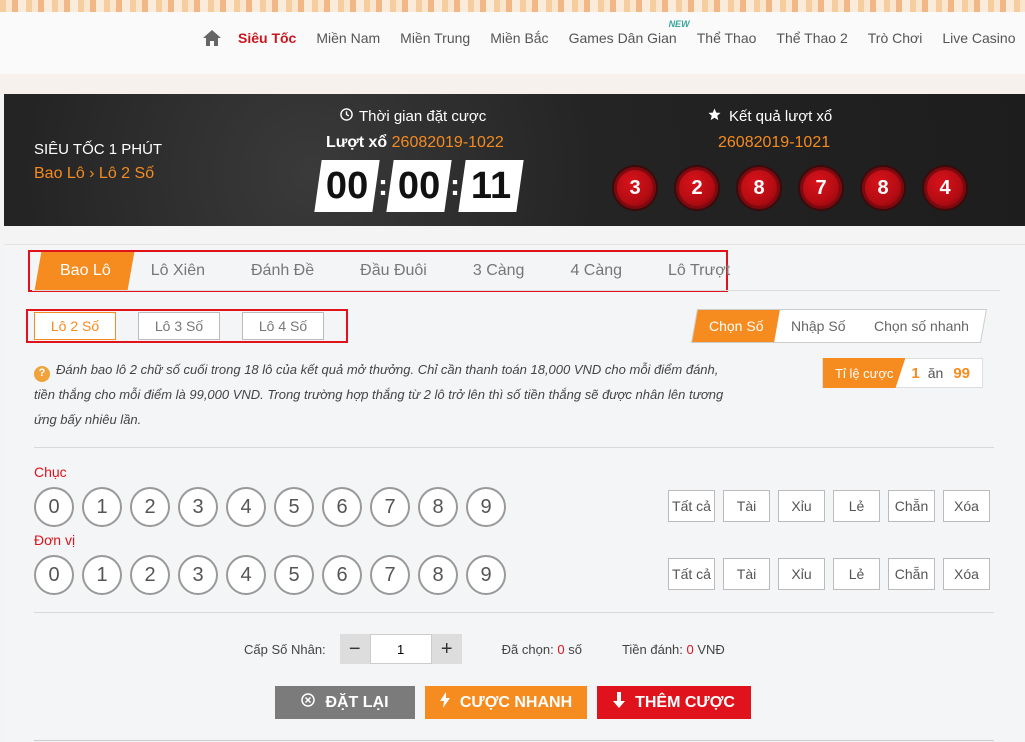 The height and width of the screenshot is (742, 1025). I want to click on multiplier-input, so click(400, 649).